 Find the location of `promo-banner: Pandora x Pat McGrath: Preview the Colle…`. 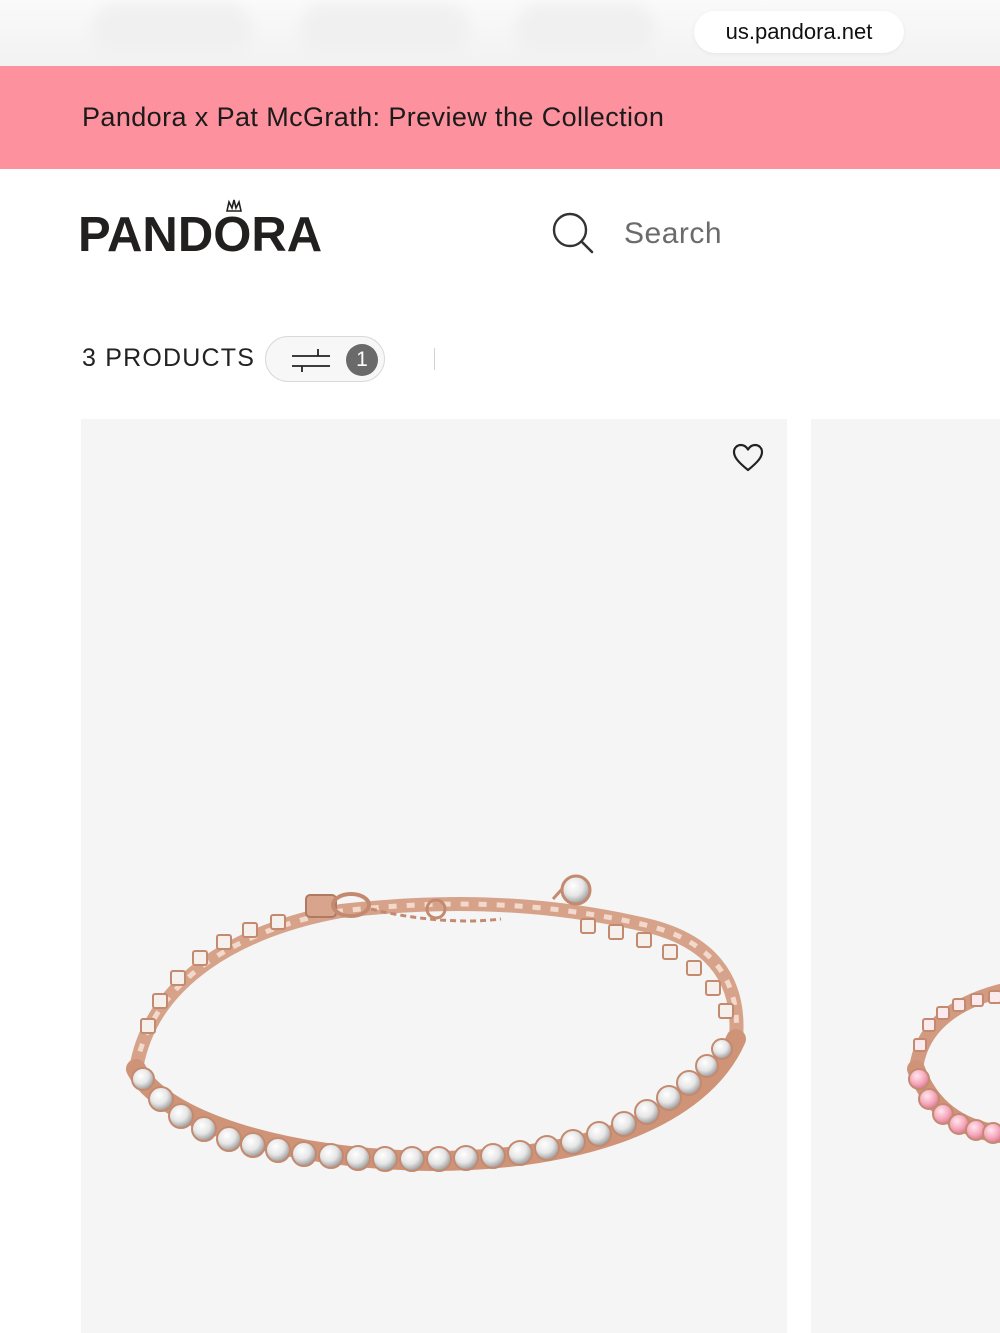

promo-banner: Pandora x Pat McGrath: Preview the Colle… is located at coordinates (500, 117).